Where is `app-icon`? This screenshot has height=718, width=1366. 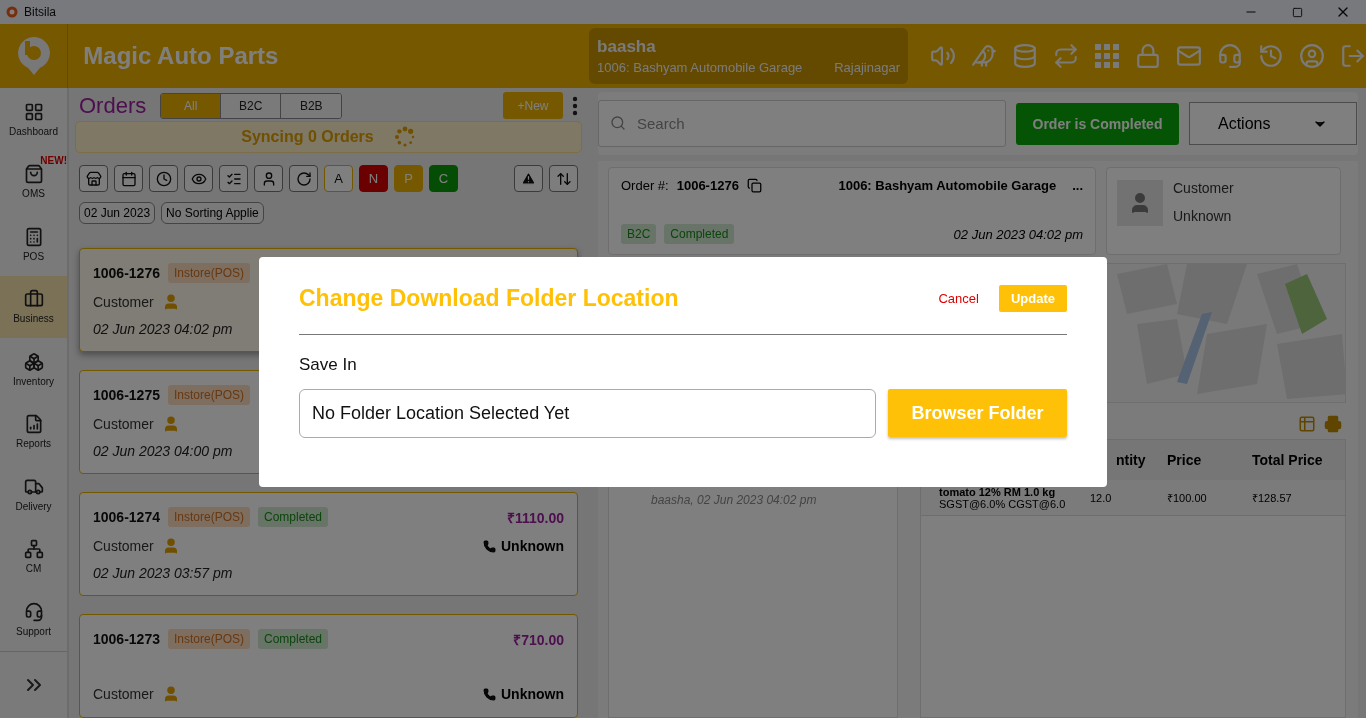 app-icon is located at coordinates (12, 12).